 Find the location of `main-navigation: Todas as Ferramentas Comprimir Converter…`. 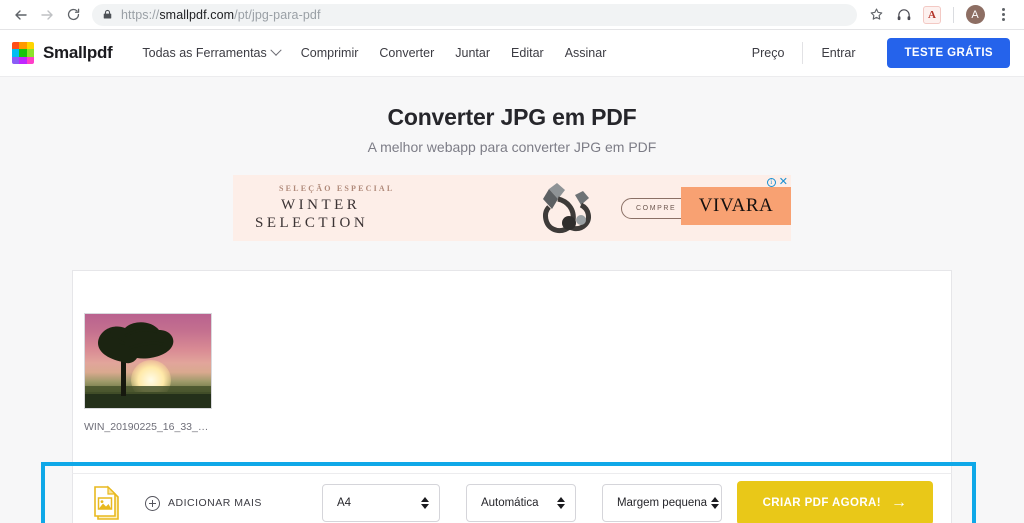

main-navigation: Todas as Ferramentas Comprimir Converter… is located at coordinates (374, 52).